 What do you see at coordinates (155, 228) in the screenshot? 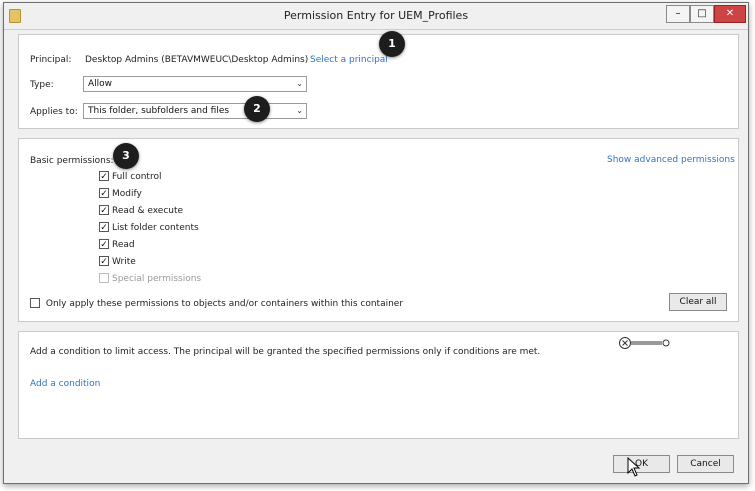
I see `permission-label: List folder contents` at bounding box center [155, 228].